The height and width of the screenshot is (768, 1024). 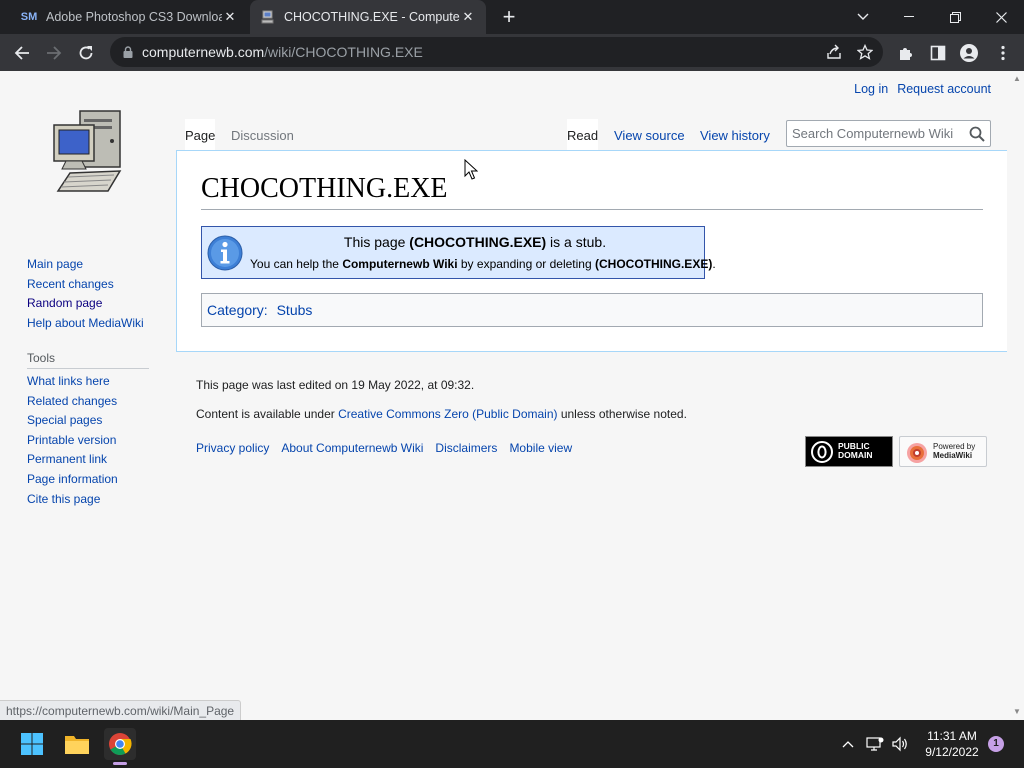 I want to click on tool-special-pages: Special pages, so click(x=72, y=421).